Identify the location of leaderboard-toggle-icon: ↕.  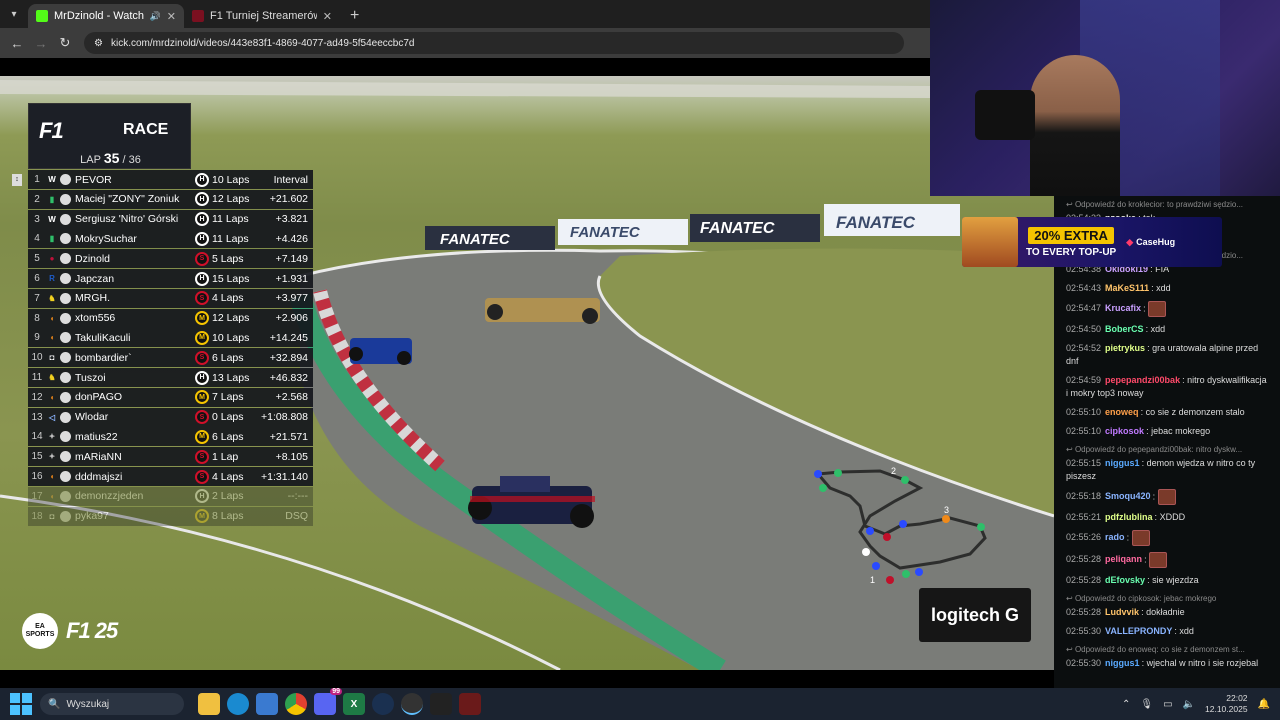
(17, 180).